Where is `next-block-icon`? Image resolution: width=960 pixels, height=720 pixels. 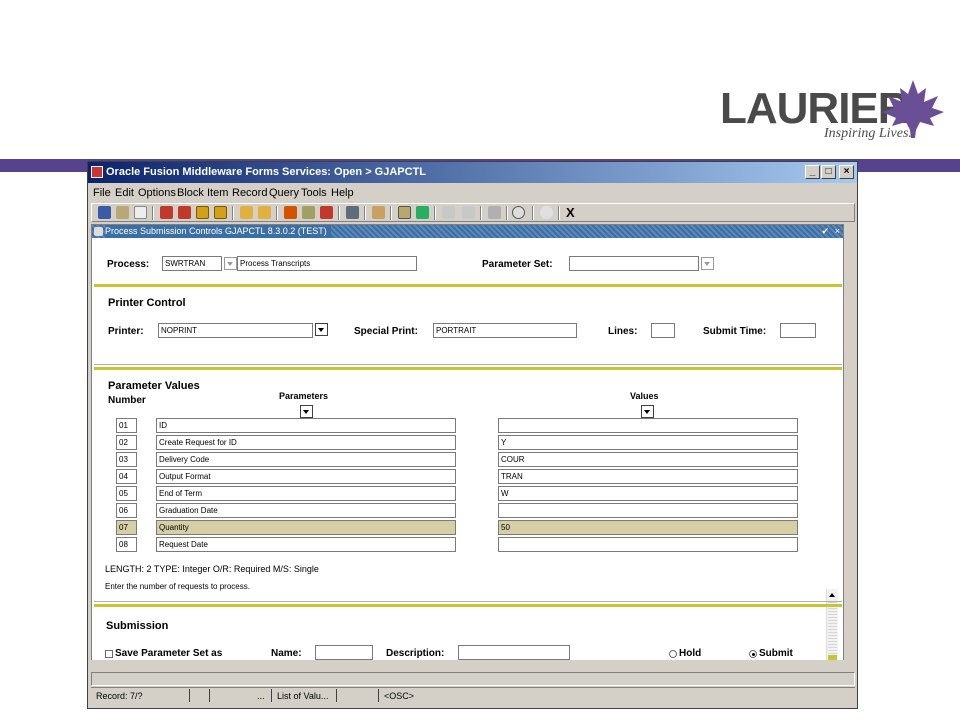
next-block-icon is located at coordinates (184, 212).